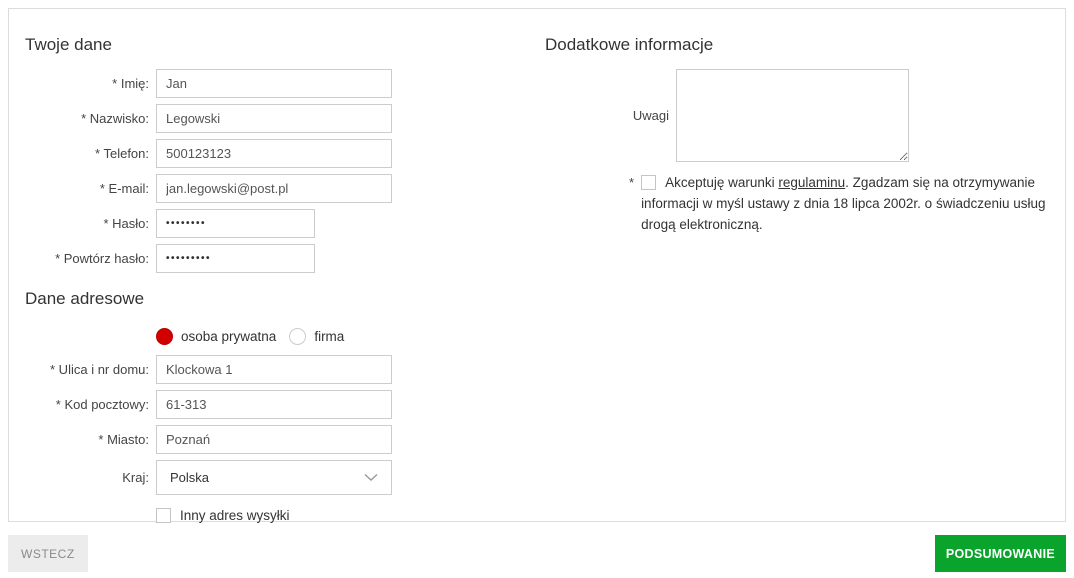  I want to click on postal-code-label: * Kod pocztowy:, so click(102, 404).